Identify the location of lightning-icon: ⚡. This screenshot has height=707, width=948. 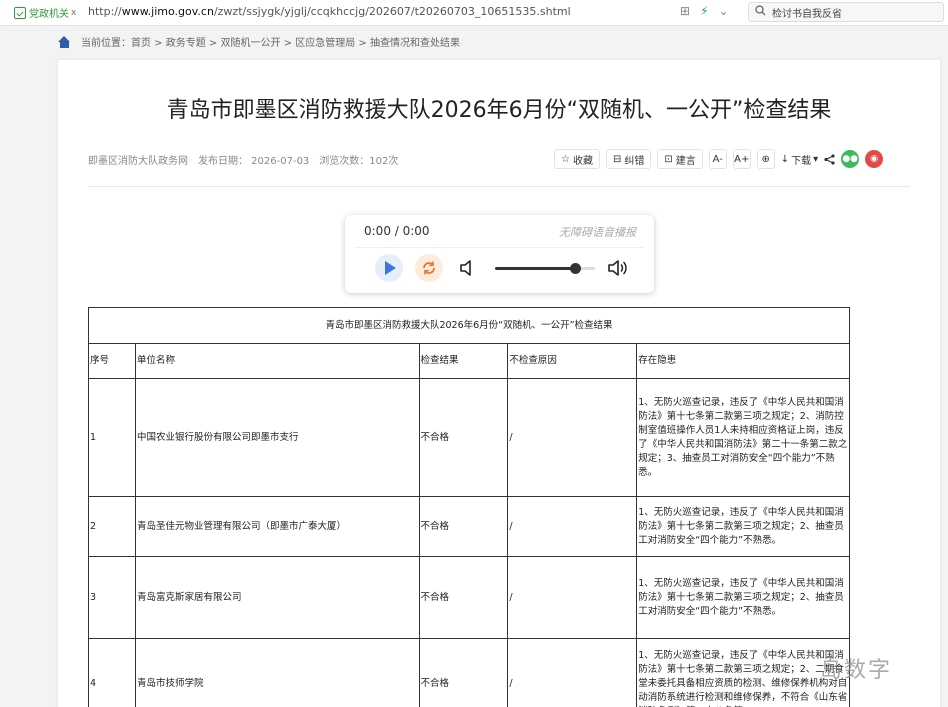
(704, 11).